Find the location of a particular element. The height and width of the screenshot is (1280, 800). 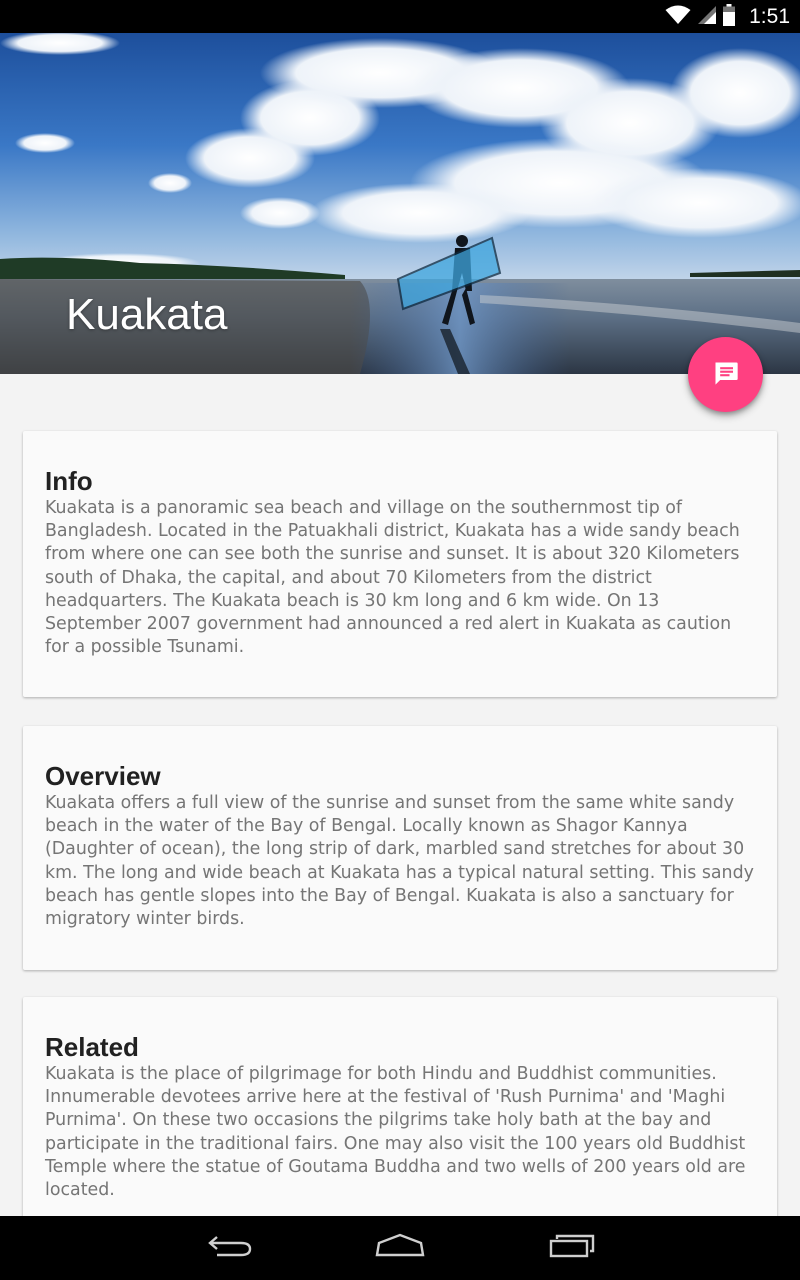

status-bar: 1:51 is located at coordinates (400, 16).